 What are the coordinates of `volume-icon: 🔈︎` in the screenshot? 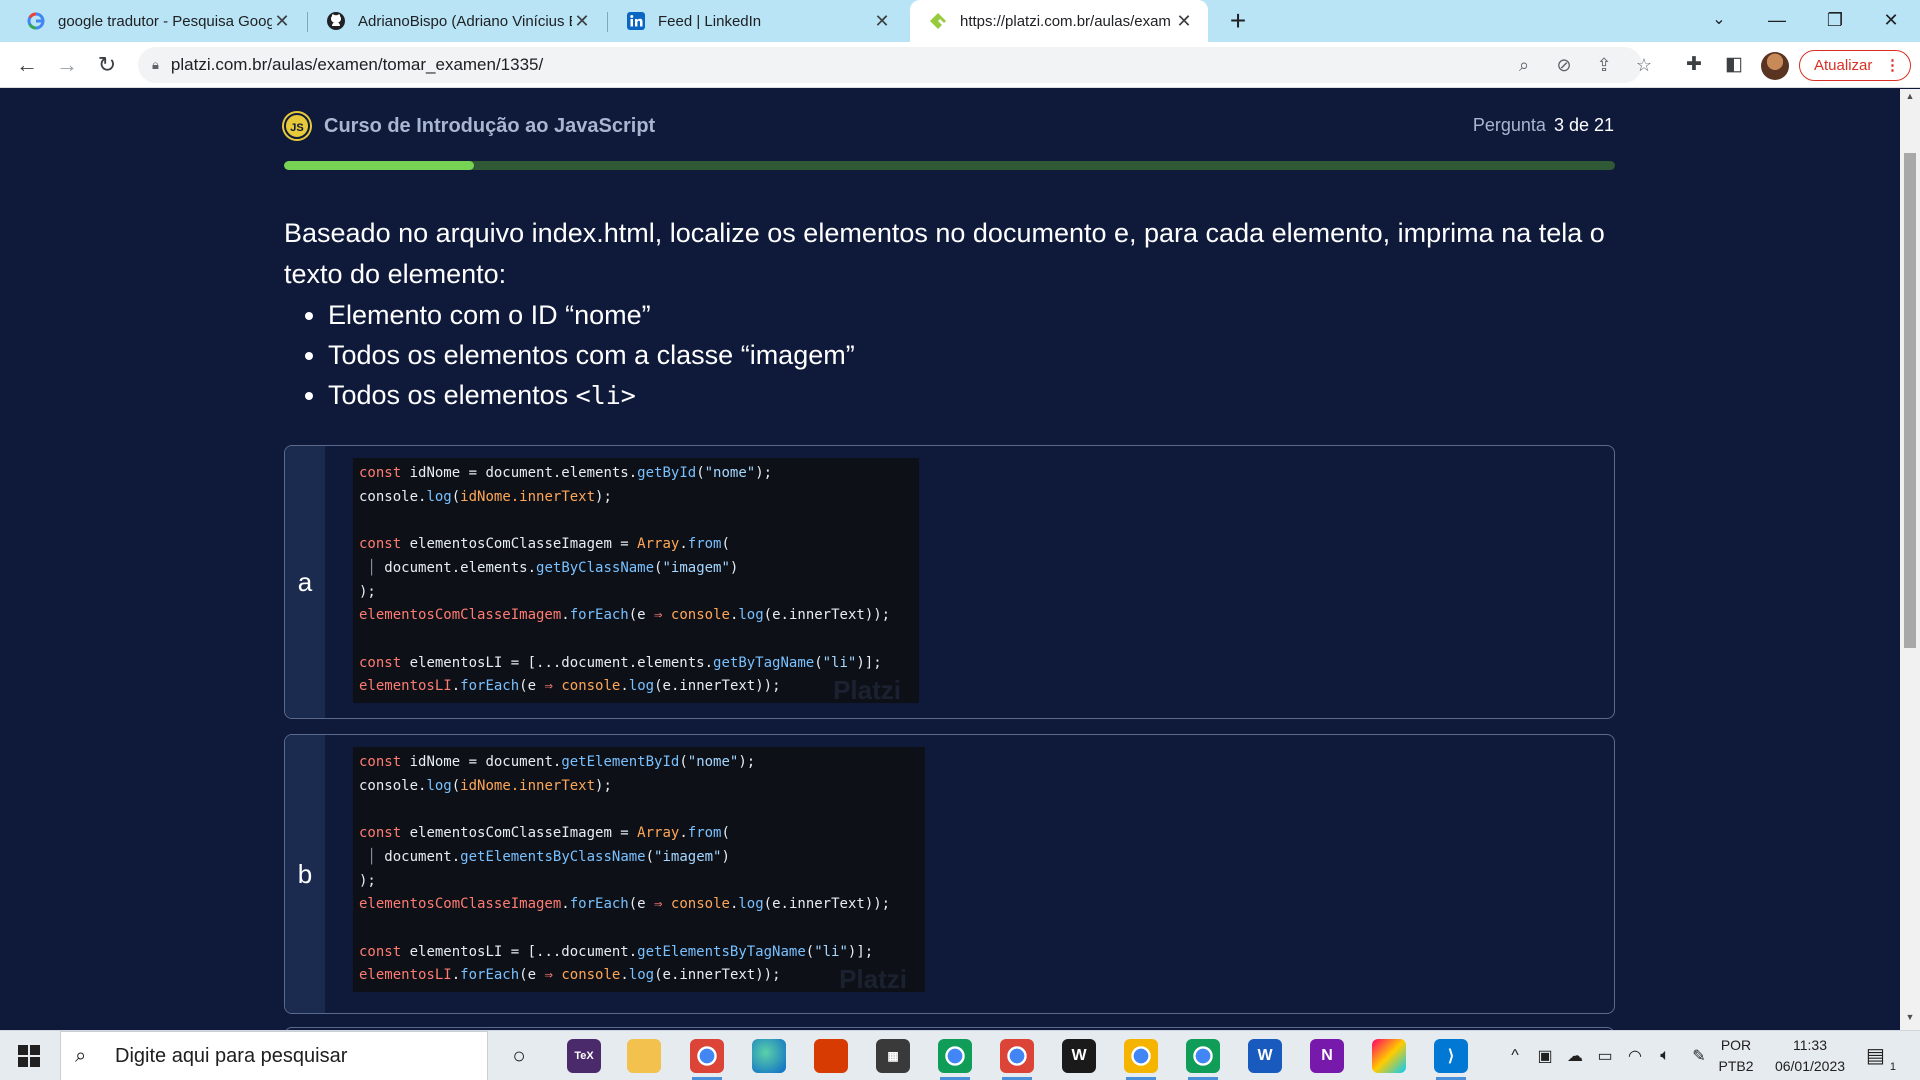 It's located at (1665, 1056).